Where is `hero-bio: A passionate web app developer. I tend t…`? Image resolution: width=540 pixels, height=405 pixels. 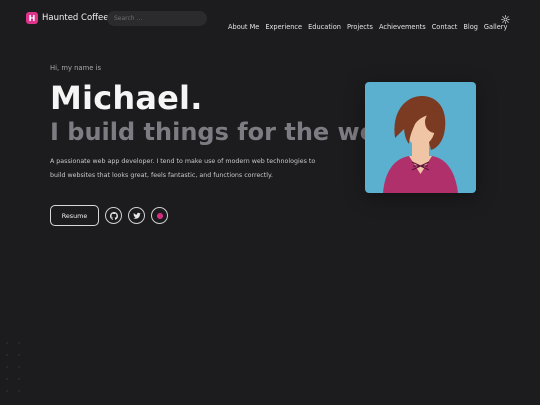 hero-bio: A passionate web app developer. I tend t… is located at coordinates (183, 168).